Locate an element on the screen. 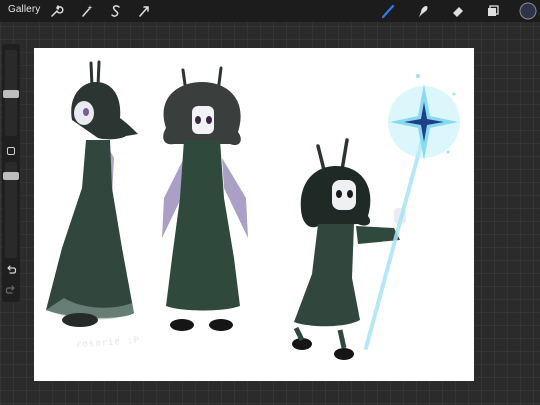  eraser-button is located at coordinates (458, 11).